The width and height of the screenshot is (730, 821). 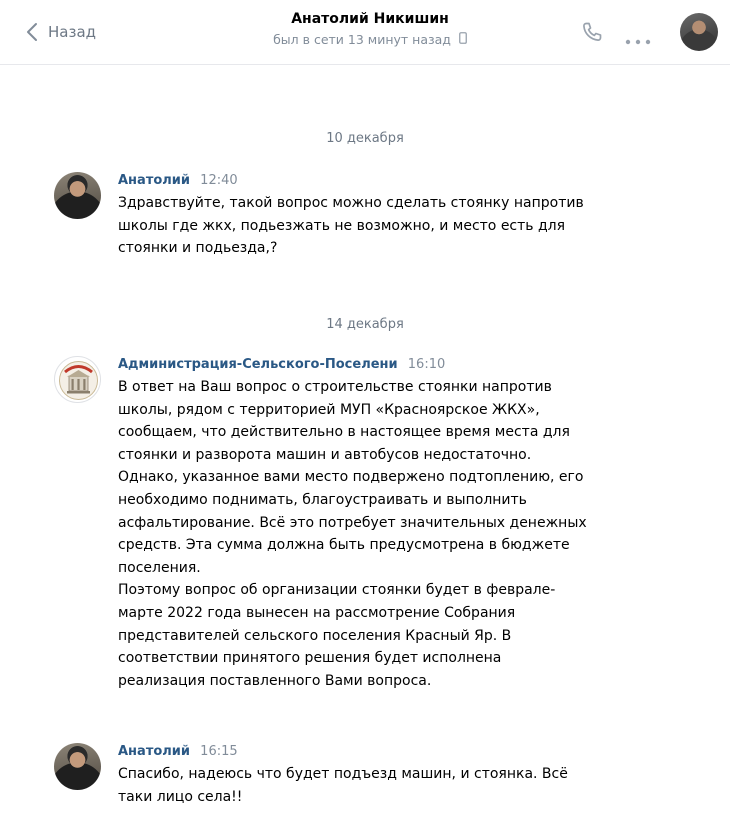 I want to click on contact-name: Анатолий Никишин, so click(x=370, y=19).